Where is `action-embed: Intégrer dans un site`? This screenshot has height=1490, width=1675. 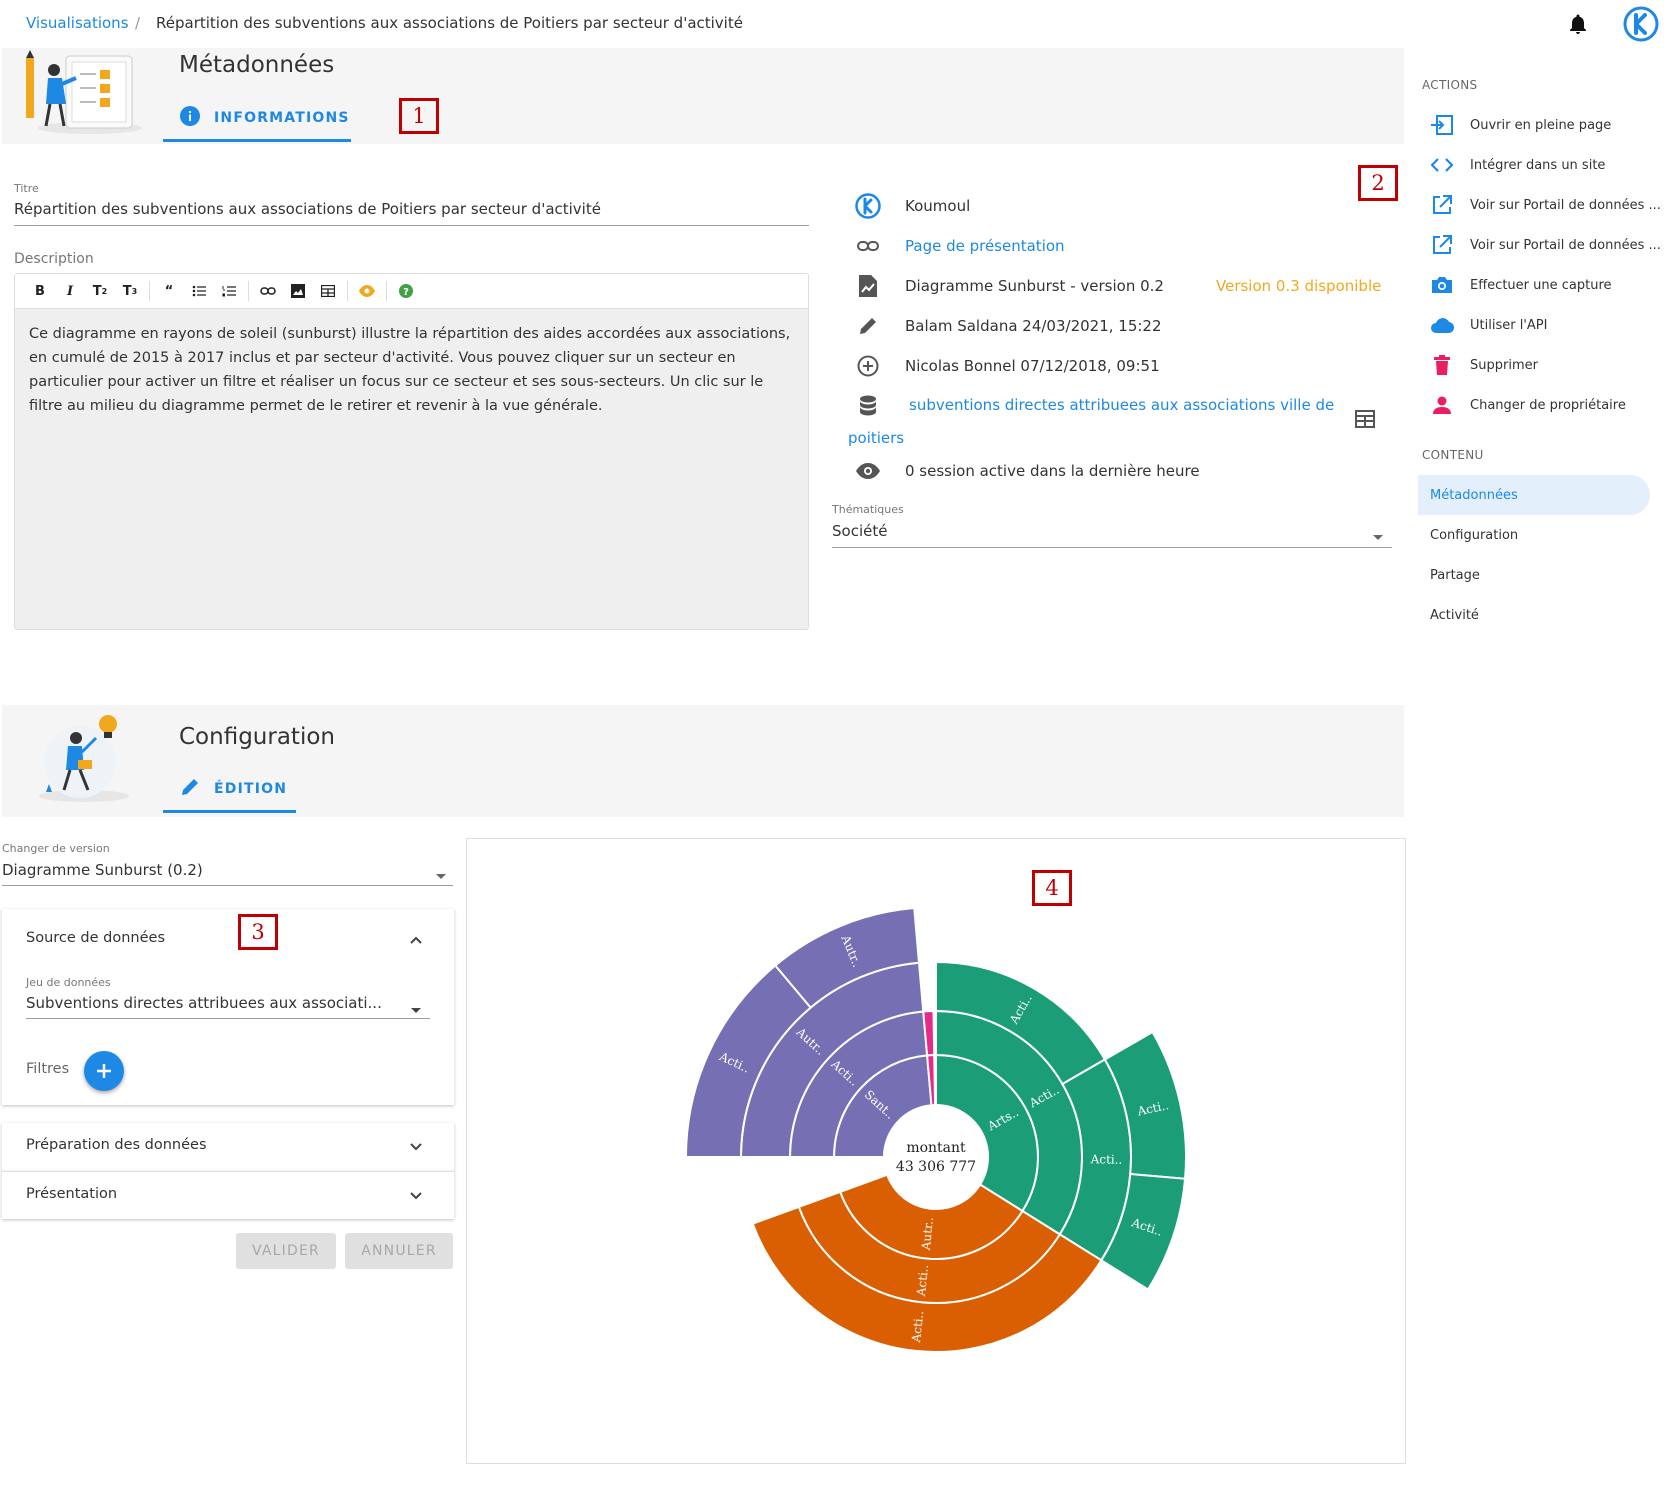 action-embed: Intégrer dans un site is located at coordinates (1538, 165).